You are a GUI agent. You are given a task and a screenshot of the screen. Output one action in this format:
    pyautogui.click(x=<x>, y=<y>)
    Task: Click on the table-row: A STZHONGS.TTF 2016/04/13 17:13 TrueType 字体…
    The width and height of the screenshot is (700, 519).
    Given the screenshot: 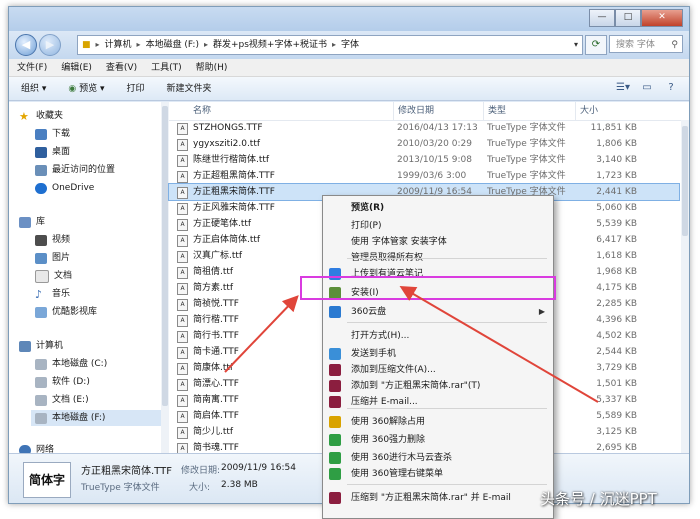 What is the action you would take?
    pyautogui.click(x=424, y=128)
    